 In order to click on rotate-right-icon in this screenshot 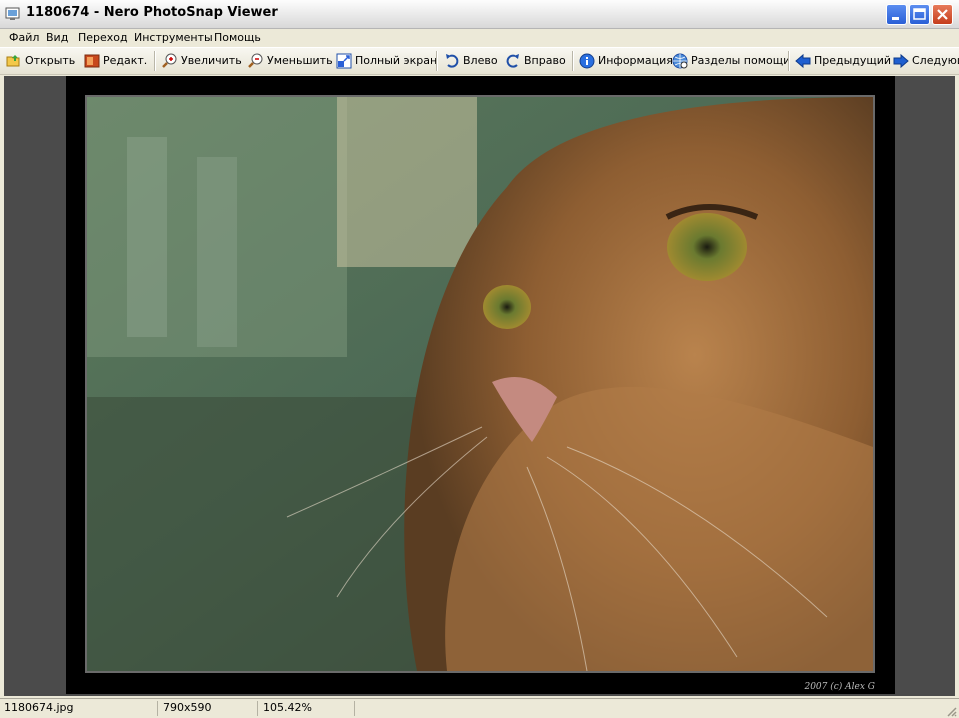, I will do `click(512, 61)`.